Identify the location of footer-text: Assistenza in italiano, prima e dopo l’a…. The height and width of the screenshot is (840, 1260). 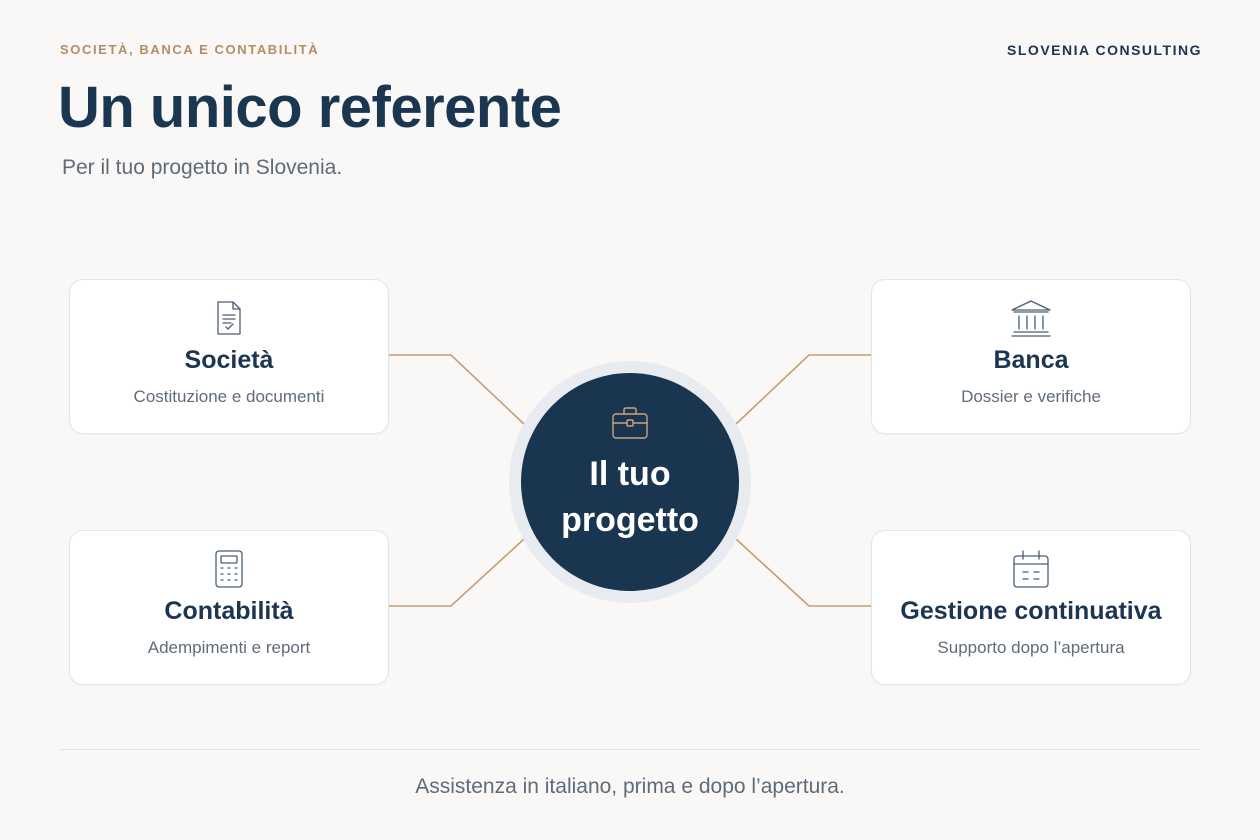
(630, 786).